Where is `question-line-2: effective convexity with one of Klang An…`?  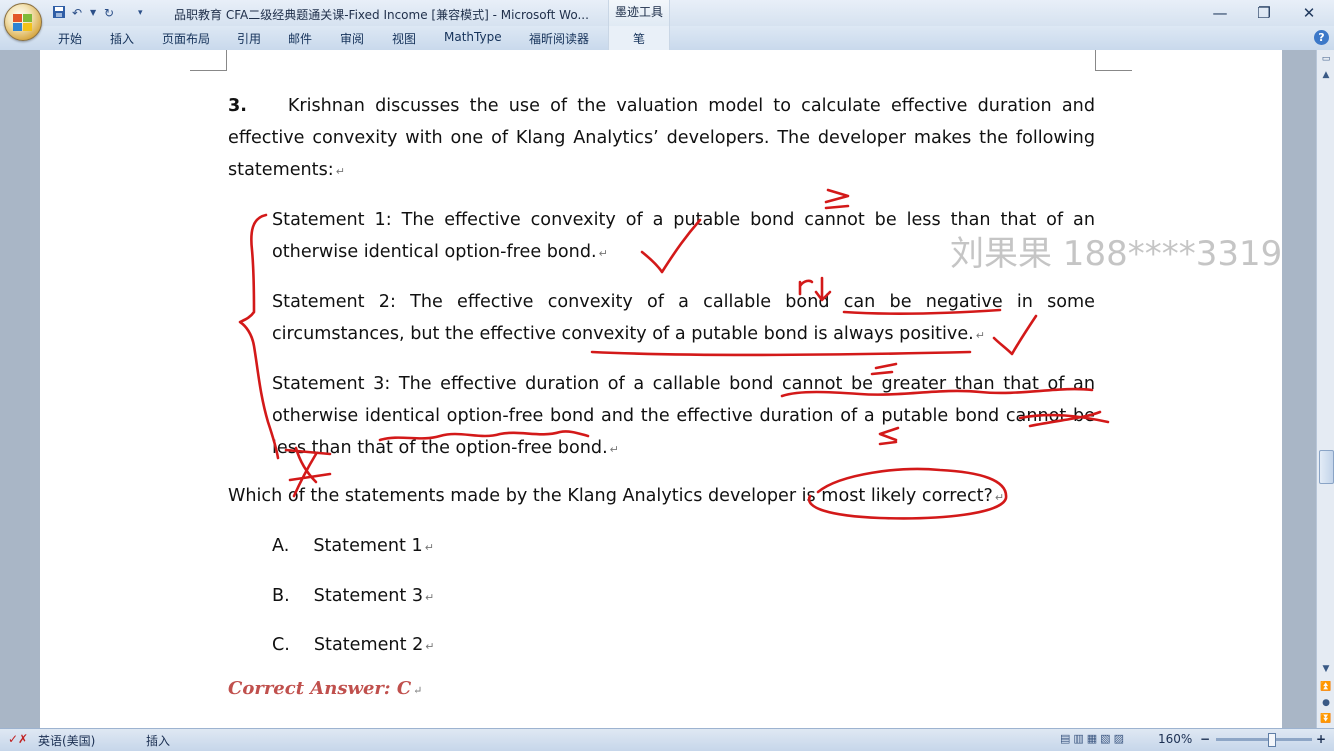
question-line-2: effective convexity with one of Klang An… is located at coordinates (661, 138).